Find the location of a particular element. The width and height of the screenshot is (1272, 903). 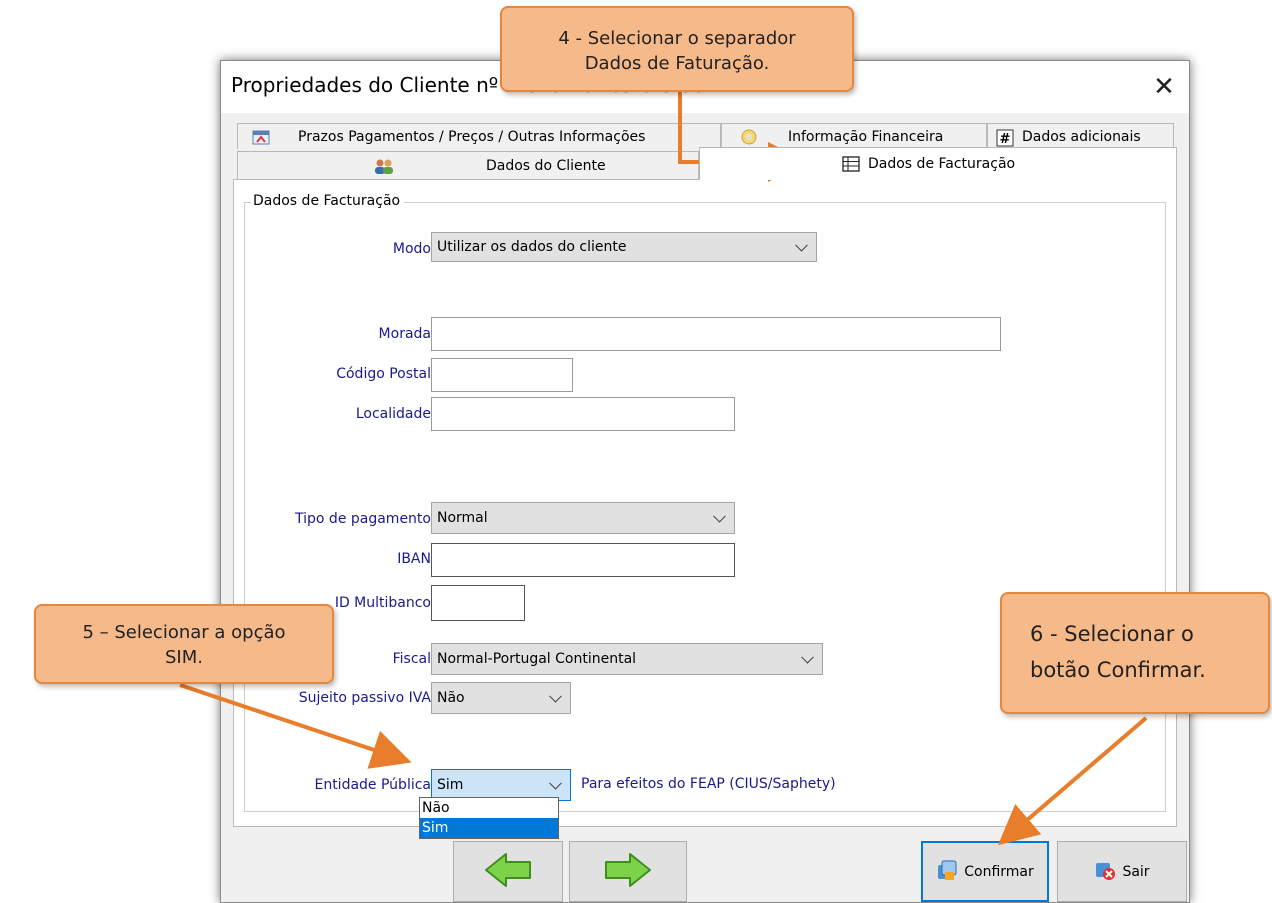

arrow-step6 is located at coordinates (1072, 781).